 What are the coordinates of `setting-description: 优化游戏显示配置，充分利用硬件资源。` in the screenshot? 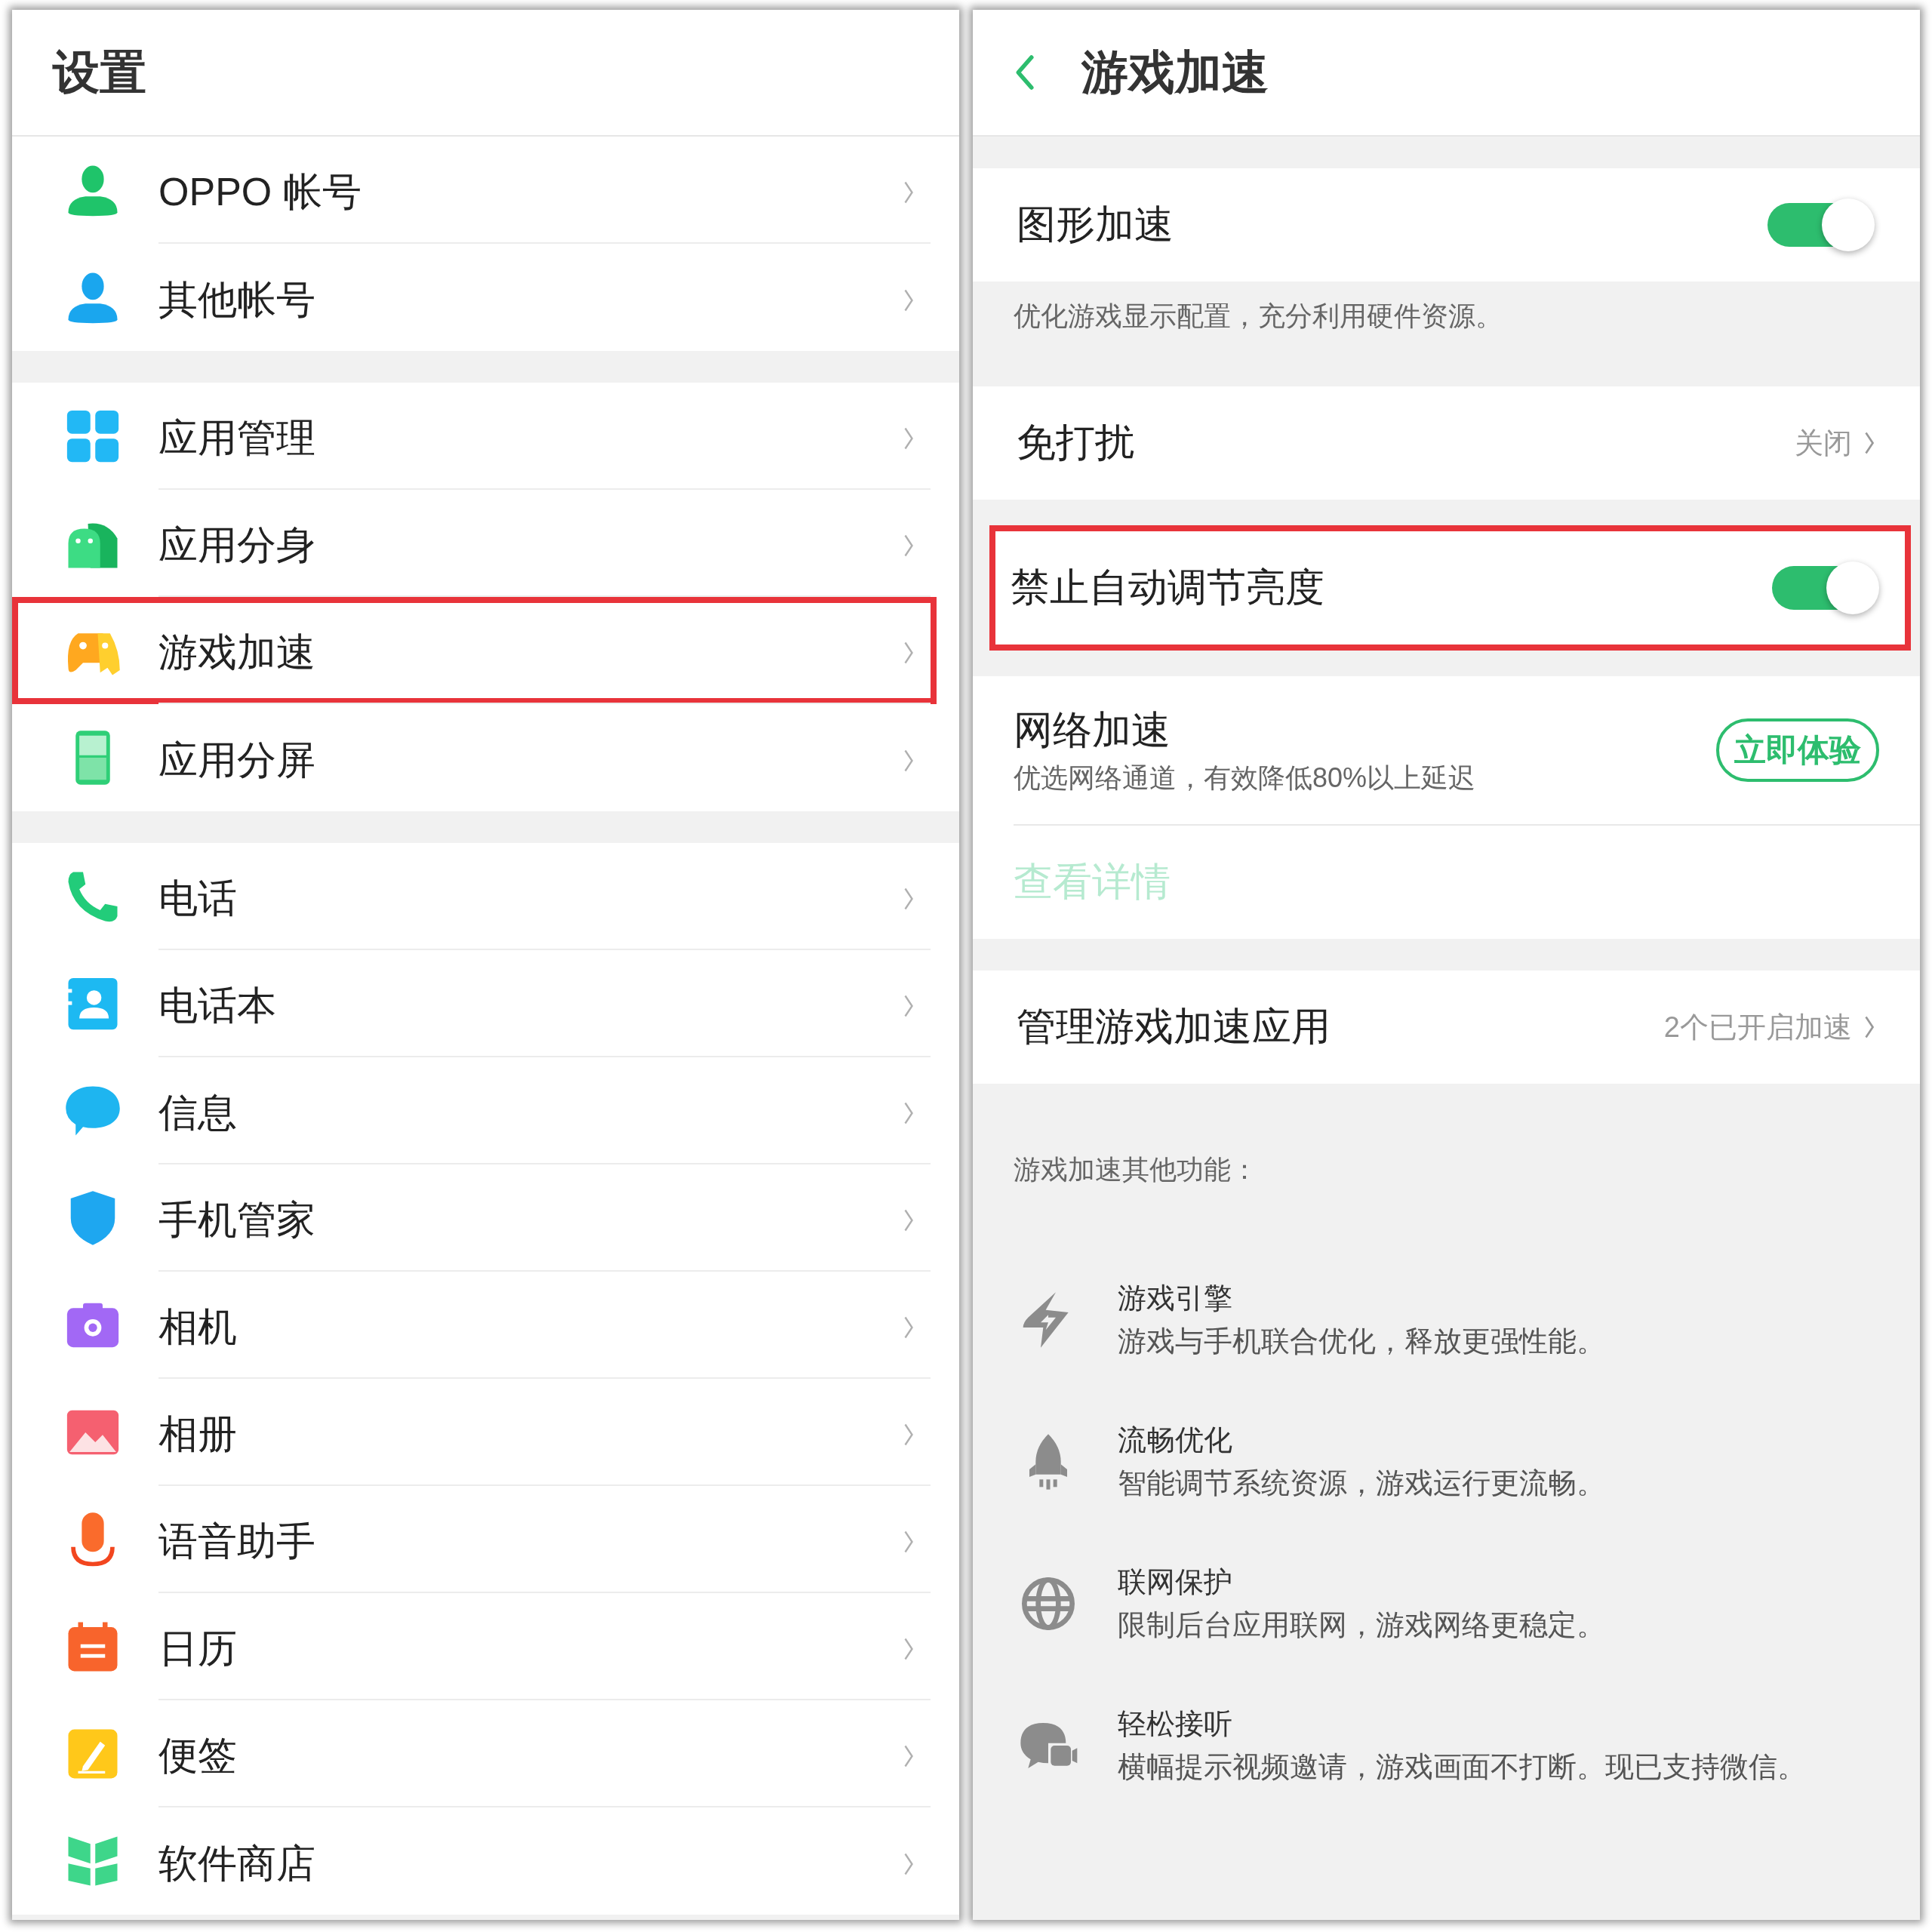 It's located at (1258, 316).